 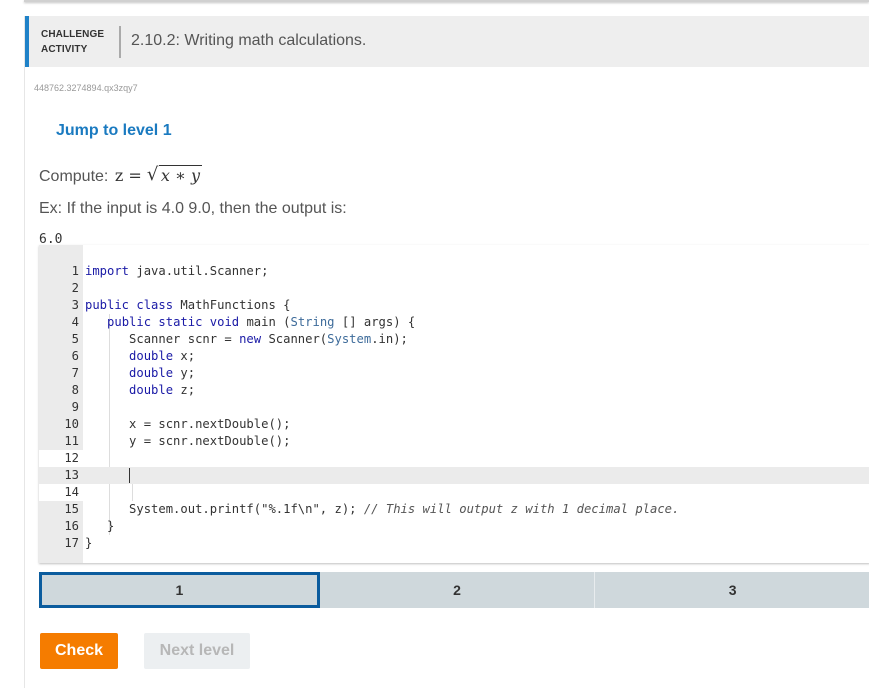 I want to click on line-number: 12, so click(x=71, y=458).